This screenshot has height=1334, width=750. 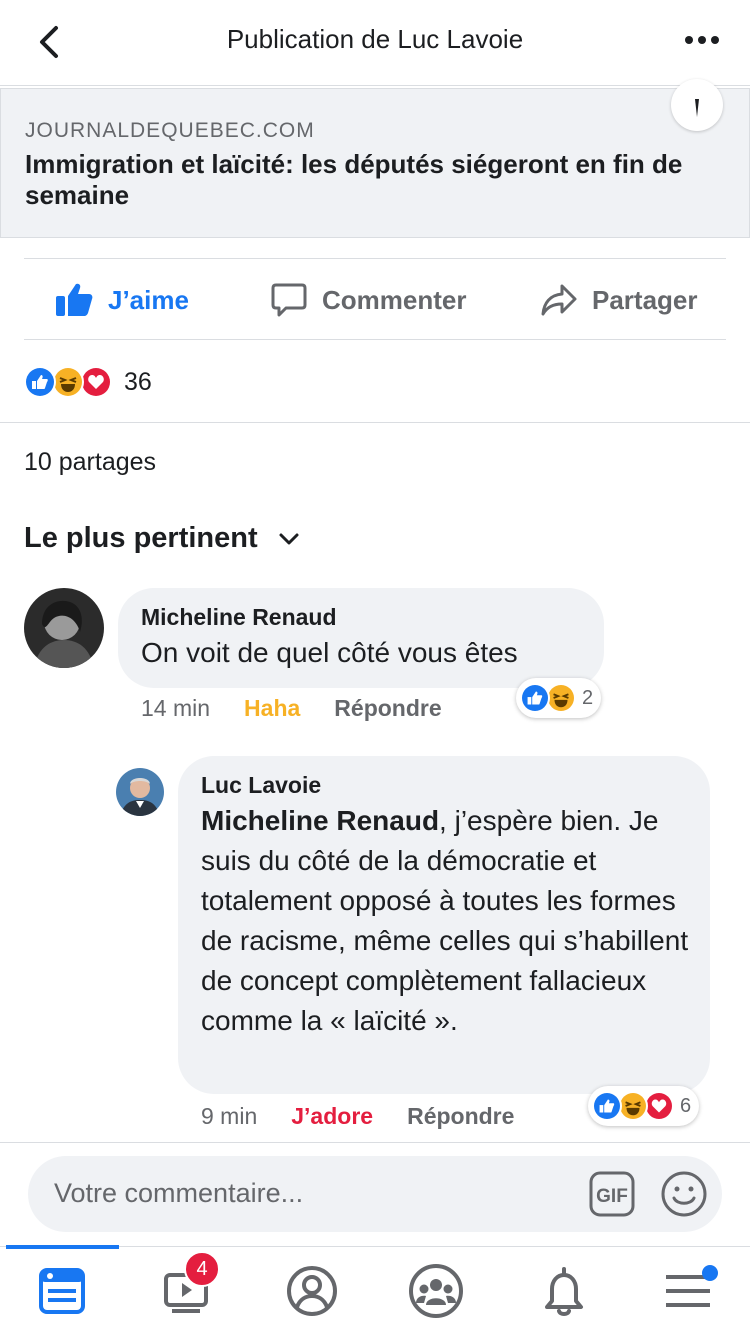 What do you see at coordinates (272, 708) in the screenshot?
I see `haha-reaction-button: Haha` at bounding box center [272, 708].